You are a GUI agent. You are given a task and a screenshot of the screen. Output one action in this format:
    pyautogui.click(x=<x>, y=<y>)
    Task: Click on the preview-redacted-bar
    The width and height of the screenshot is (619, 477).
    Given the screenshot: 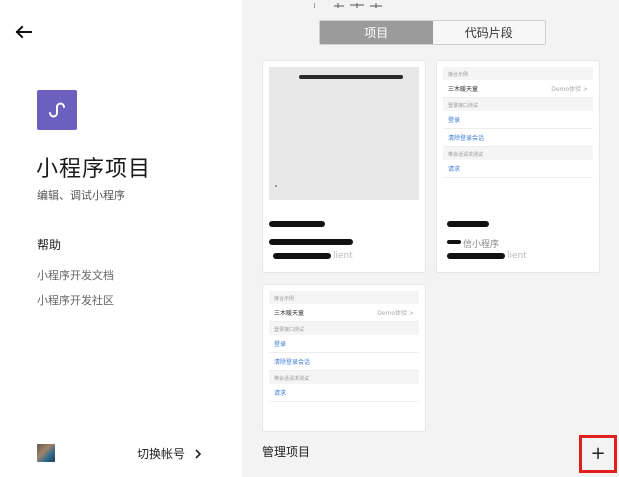 What is the action you would take?
    pyautogui.click(x=351, y=77)
    